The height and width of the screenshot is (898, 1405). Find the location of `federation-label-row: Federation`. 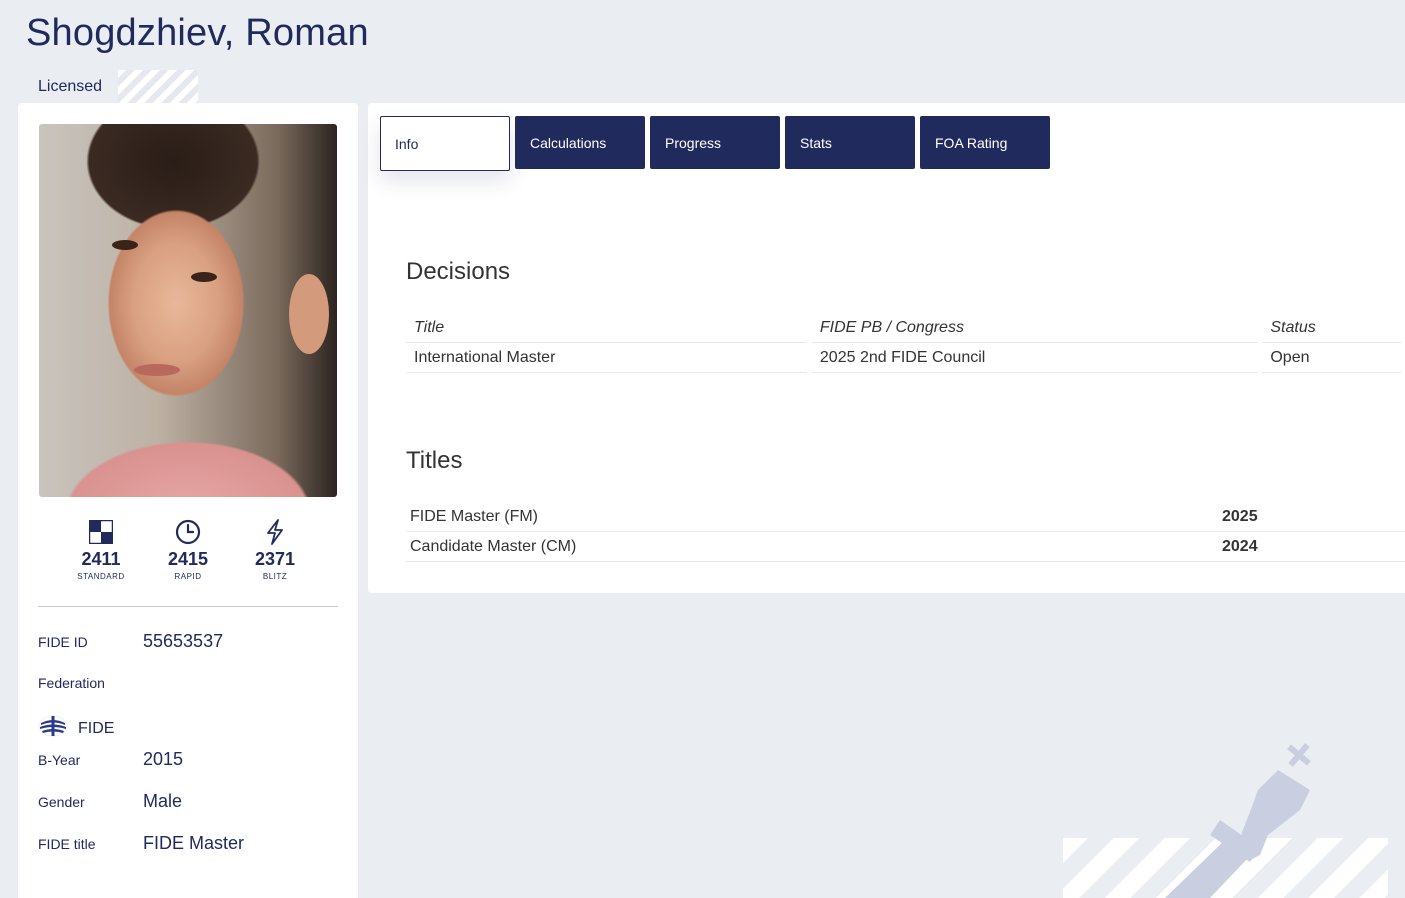

federation-label-row: Federation is located at coordinates (90, 683).